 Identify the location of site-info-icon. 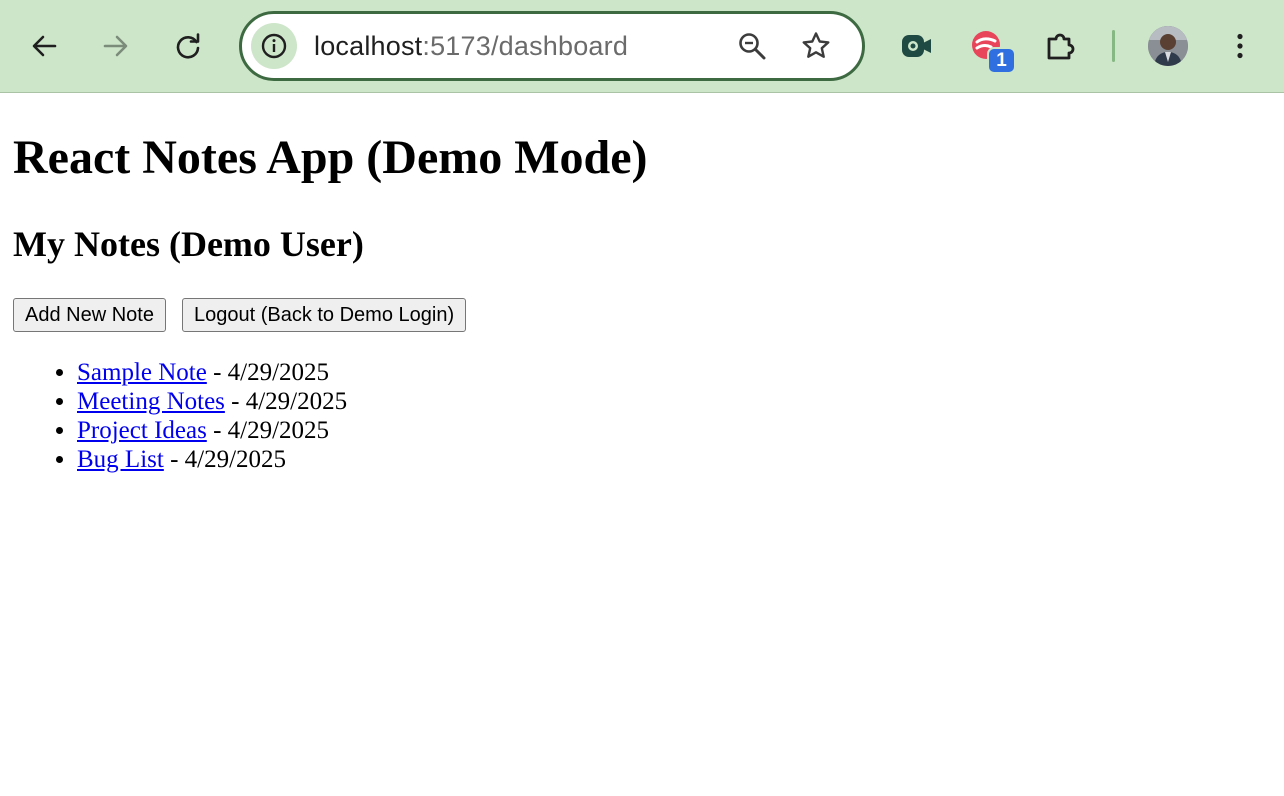
(274, 46).